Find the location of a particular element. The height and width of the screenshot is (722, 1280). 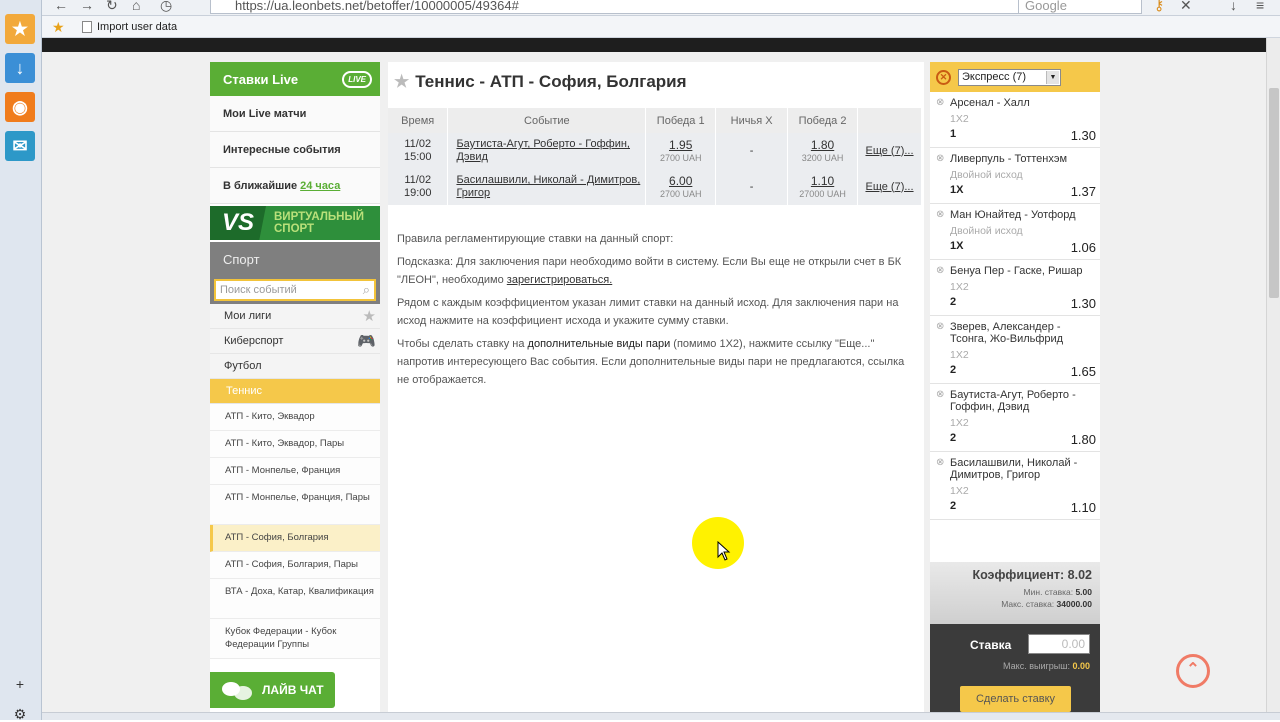

place-bet-button: Сделать ставку is located at coordinates (1015, 699).